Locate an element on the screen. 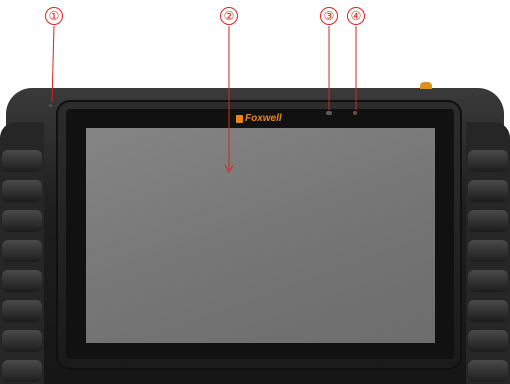  callout-4: ④ is located at coordinates (356, 16).